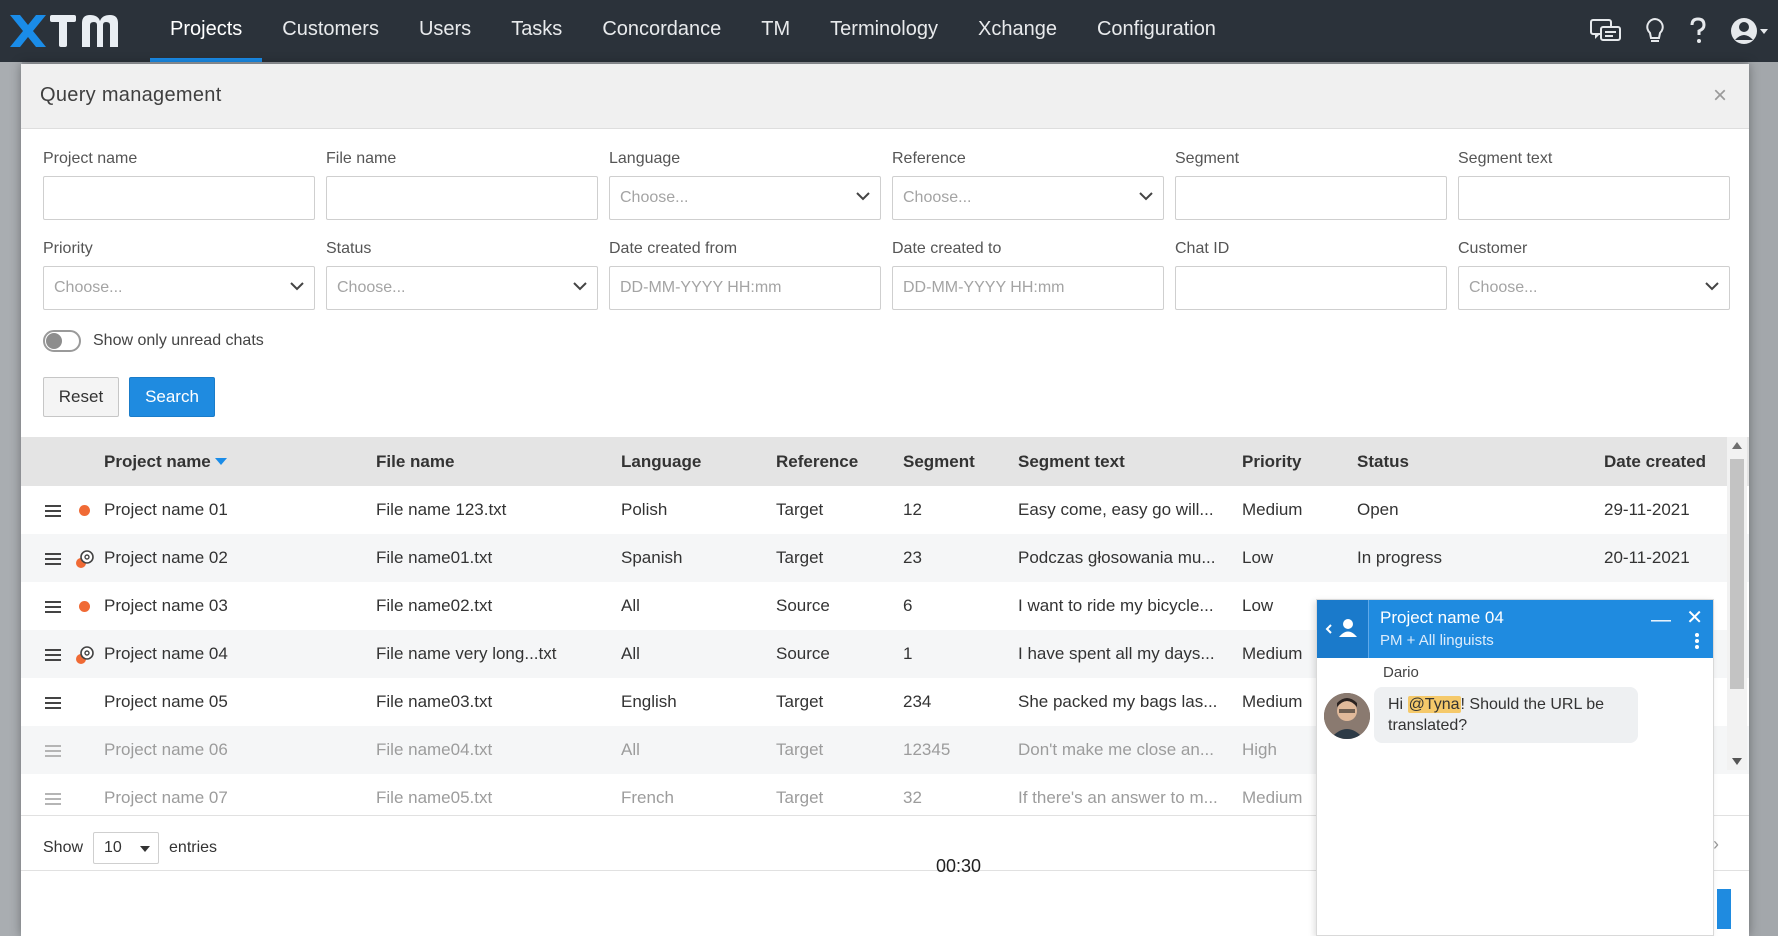  What do you see at coordinates (745, 288) in the screenshot?
I see `date-from-input: DD-MM-YYYY HH:mm` at bounding box center [745, 288].